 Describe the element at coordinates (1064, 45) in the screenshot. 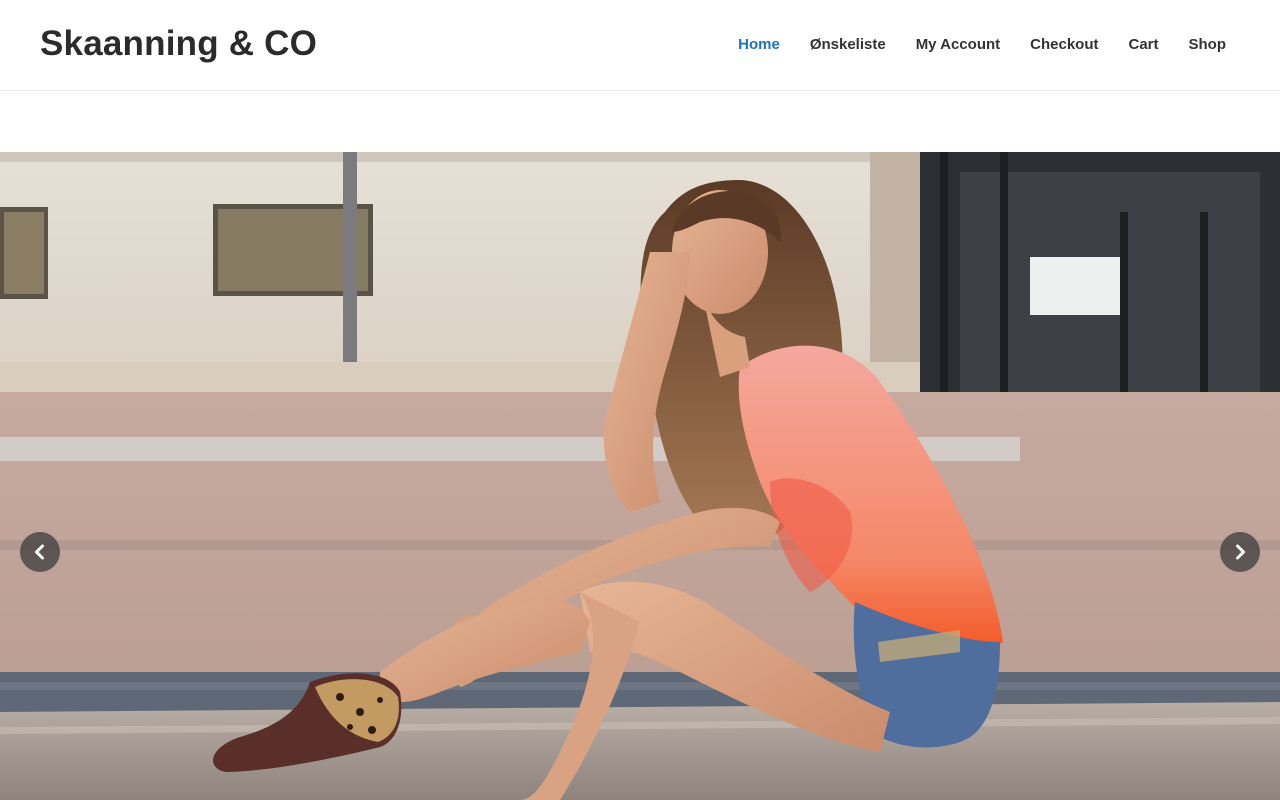

I see `nav-item-checkout: Checkout` at that location.